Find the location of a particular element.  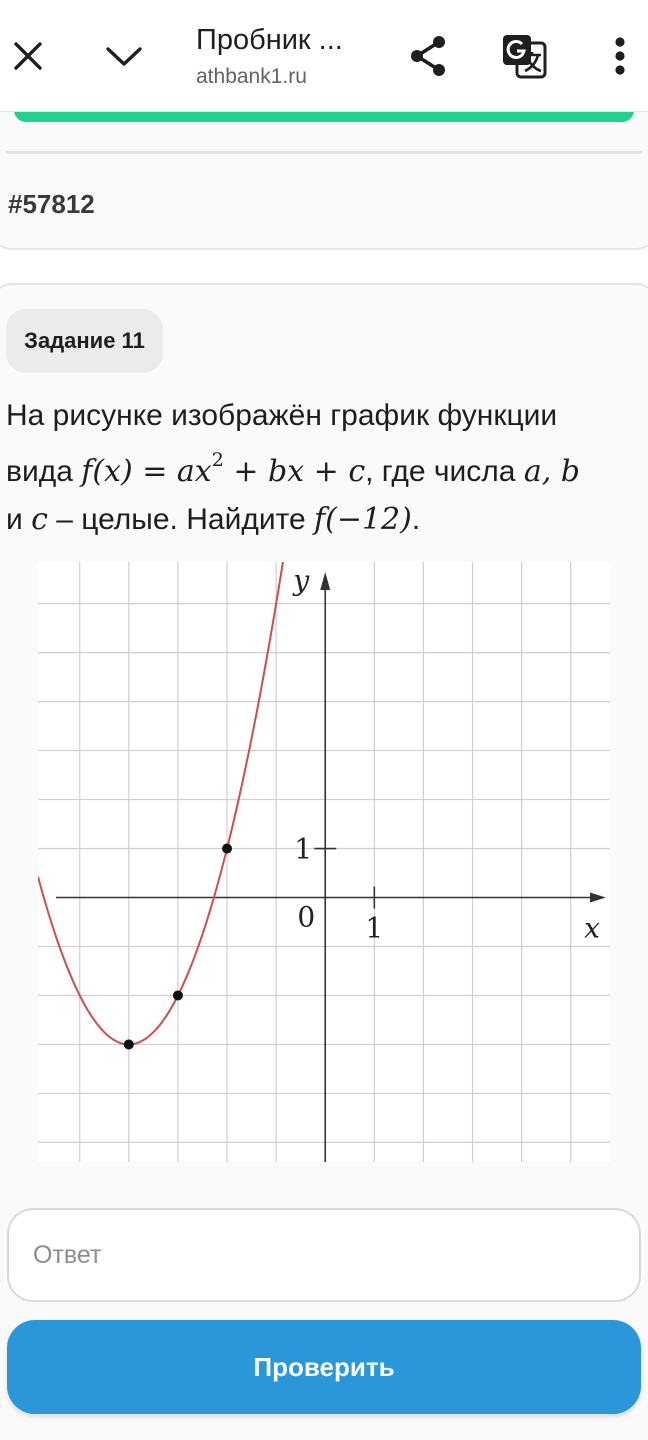

check-button: Проверить is located at coordinates (324, 1367).